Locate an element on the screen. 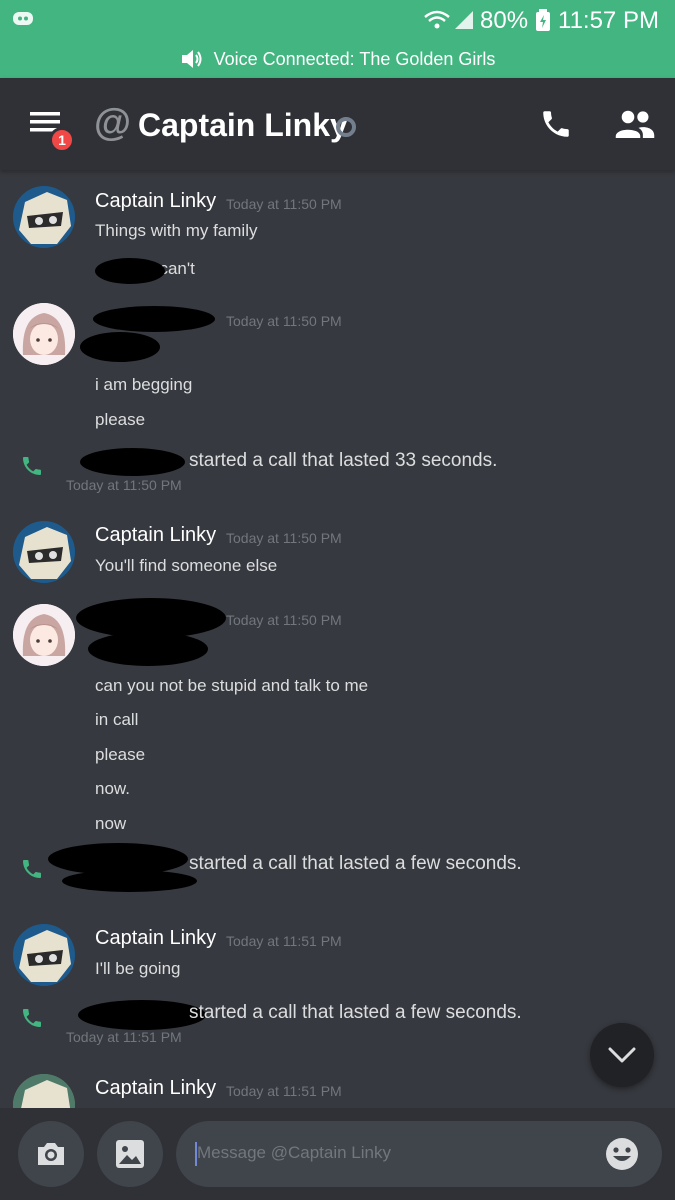 The height and width of the screenshot is (1200, 675). members-button is located at coordinates (635, 124).